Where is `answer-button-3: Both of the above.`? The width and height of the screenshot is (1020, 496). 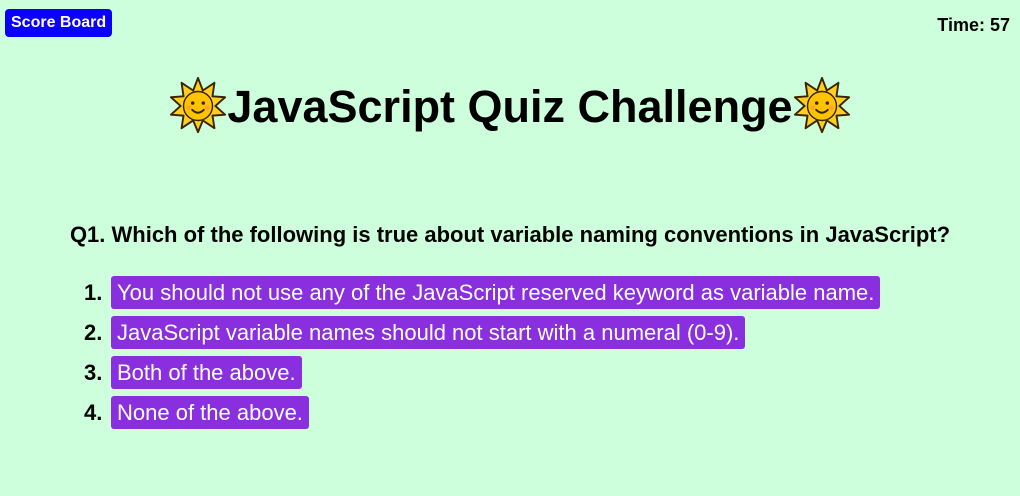 answer-button-3: Both of the above. is located at coordinates (206, 372).